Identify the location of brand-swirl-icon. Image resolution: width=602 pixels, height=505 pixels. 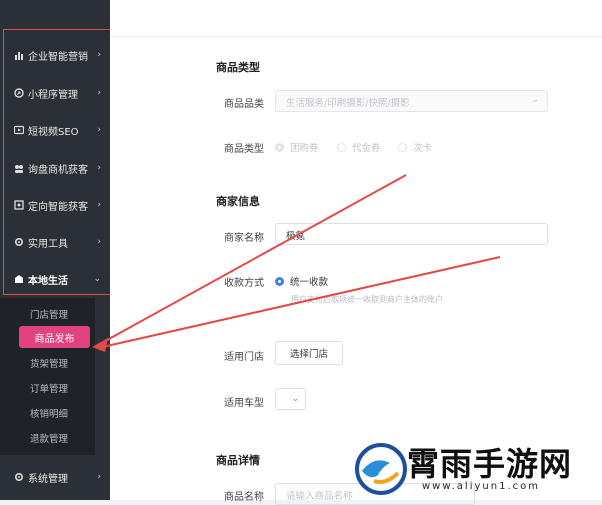
(381, 469).